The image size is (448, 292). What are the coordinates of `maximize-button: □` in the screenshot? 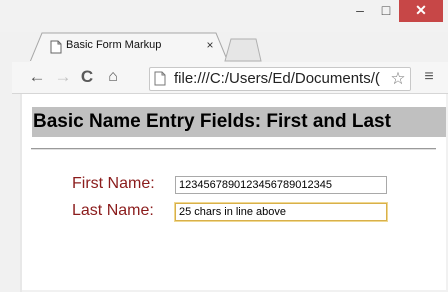 It's located at (386, 11).